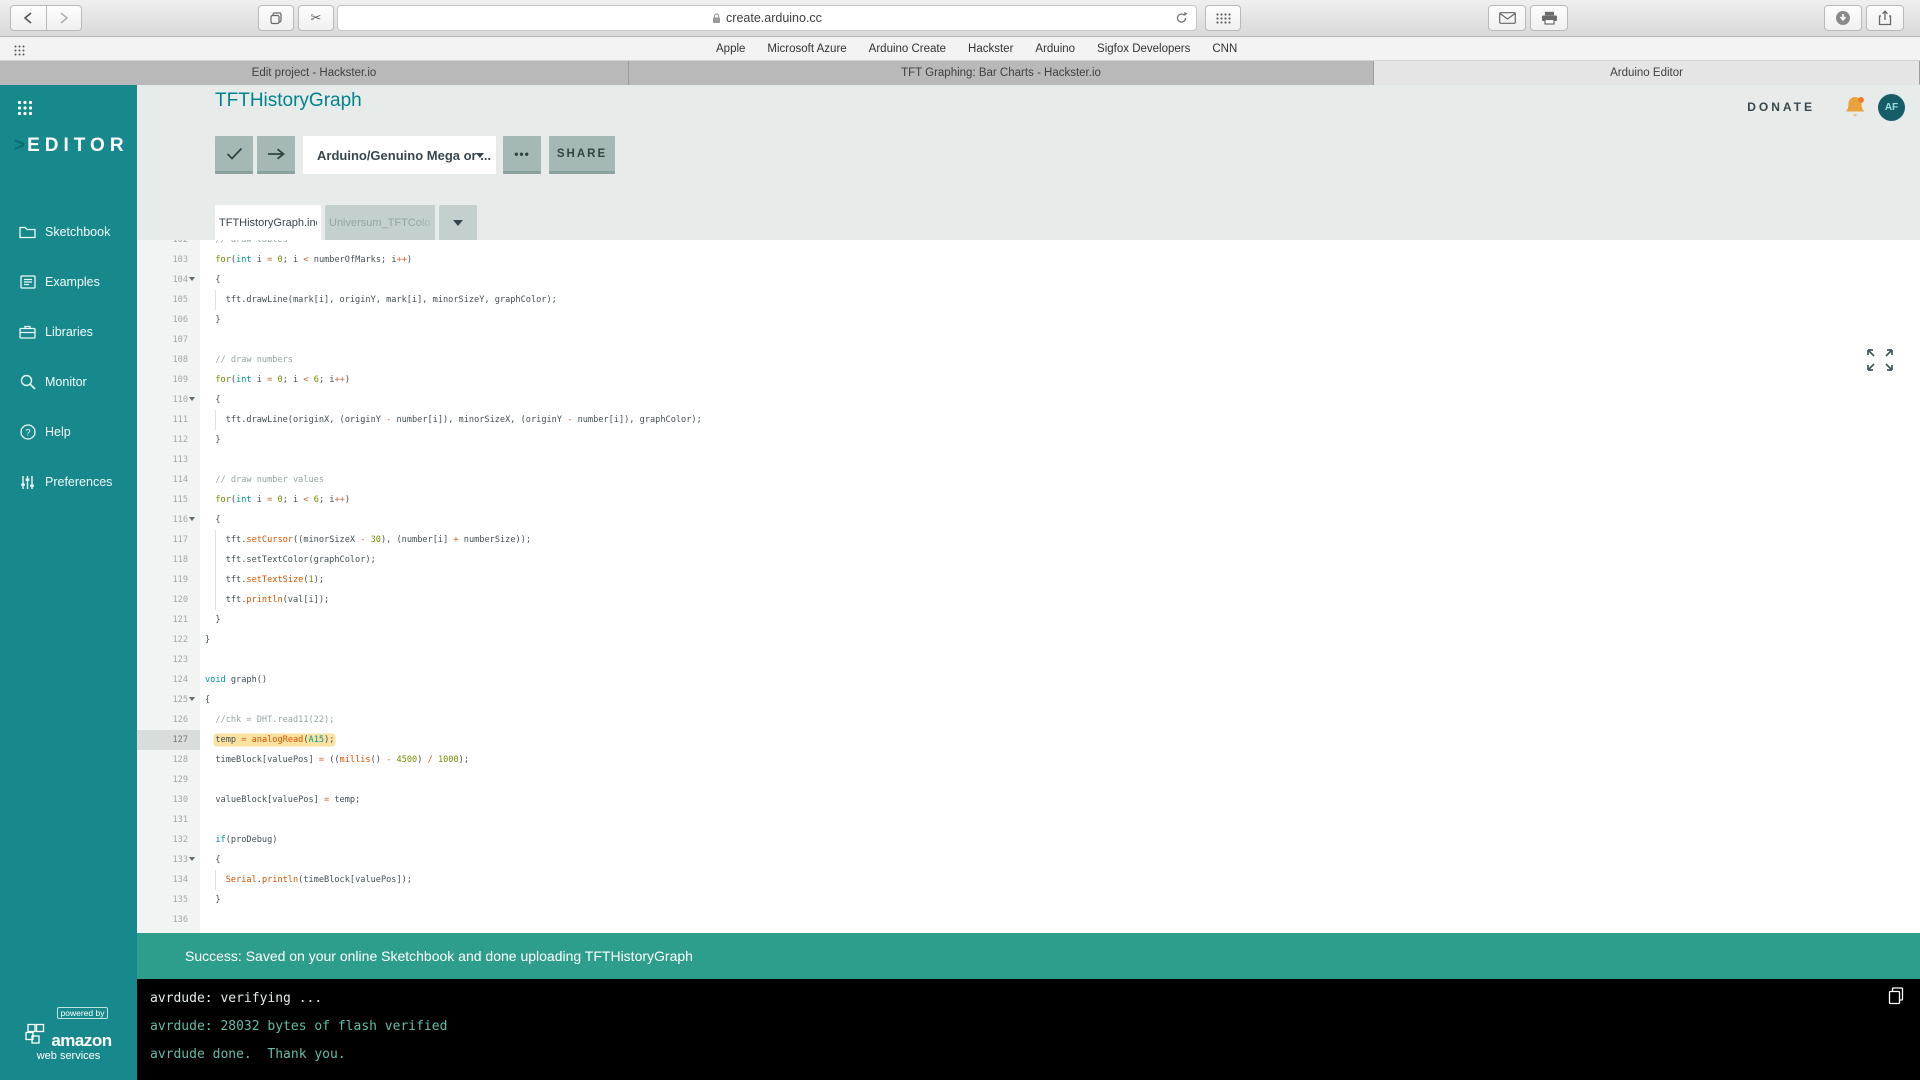 This screenshot has height=1080, width=1920. I want to click on code-line: 123, so click(1028, 660).